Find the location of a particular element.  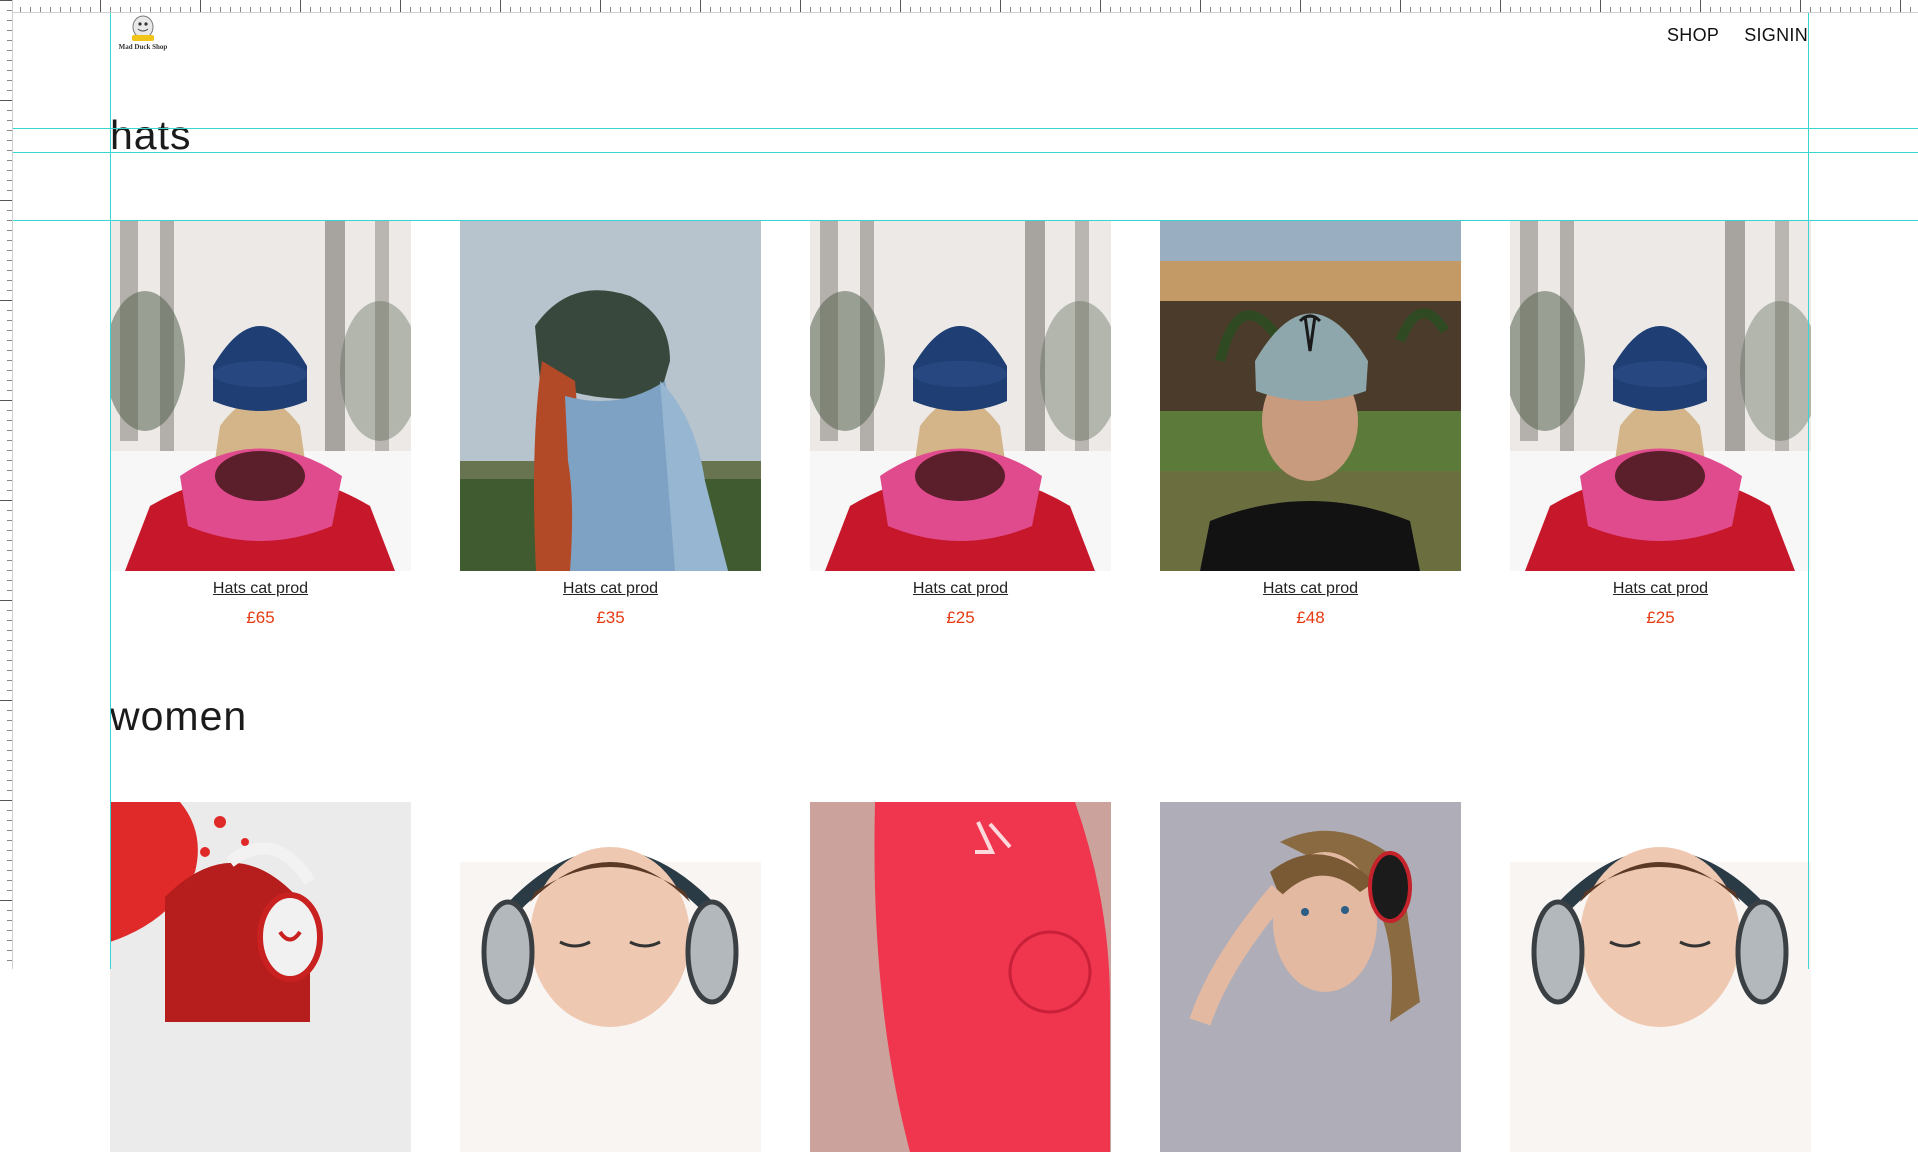

product-card: Hats cat prod £35 is located at coordinates (610, 424).